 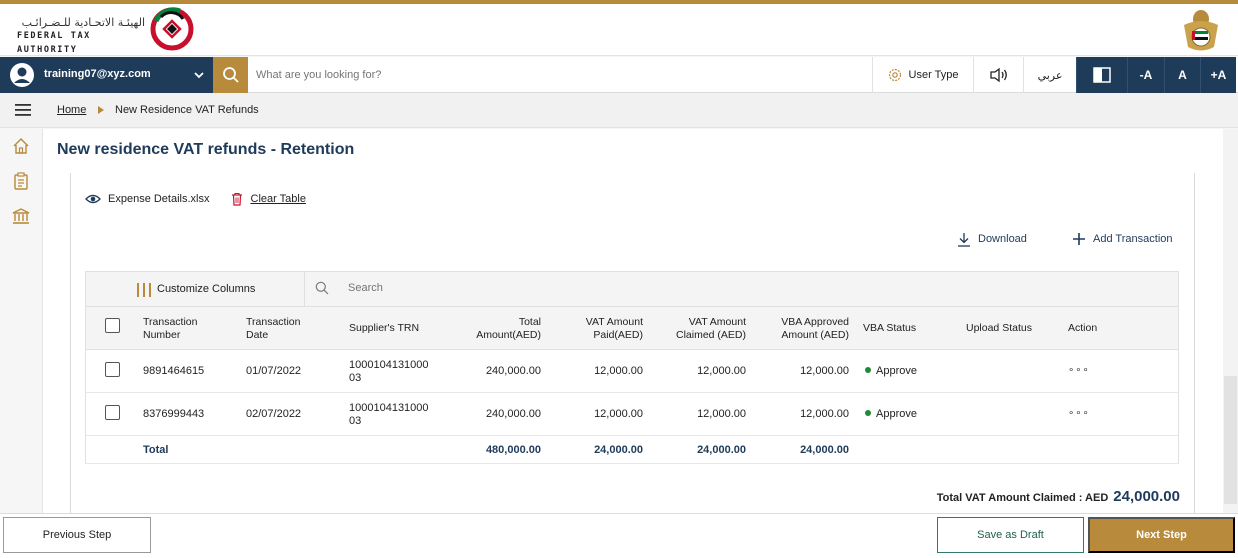 What do you see at coordinates (998, 75) in the screenshot?
I see `audio-button` at bounding box center [998, 75].